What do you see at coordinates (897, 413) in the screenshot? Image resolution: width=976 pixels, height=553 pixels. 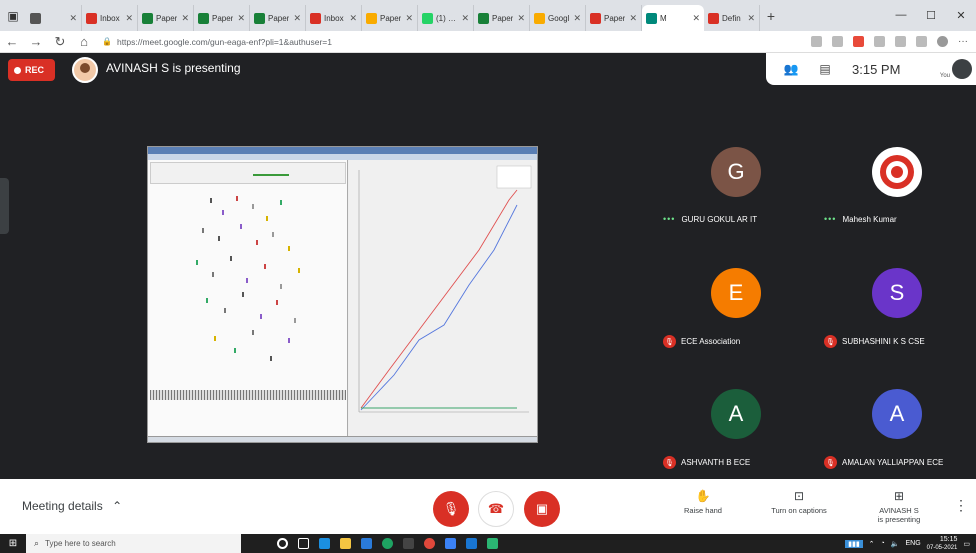 I see `participant-initial: A` at bounding box center [897, 413].